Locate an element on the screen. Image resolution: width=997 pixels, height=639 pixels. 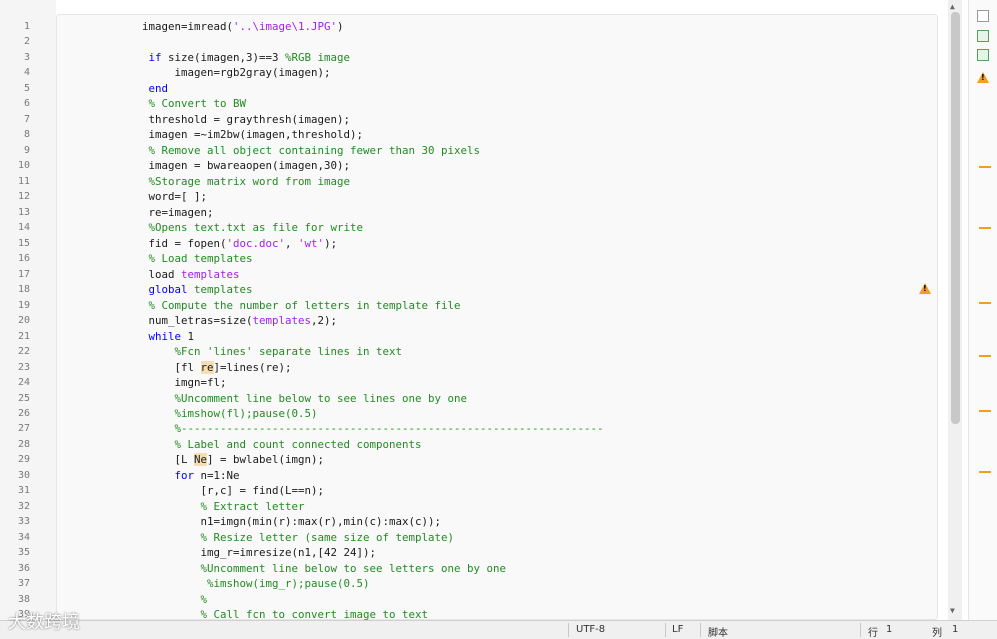
status-line-ending: LF is located at coordinates (677, 629).